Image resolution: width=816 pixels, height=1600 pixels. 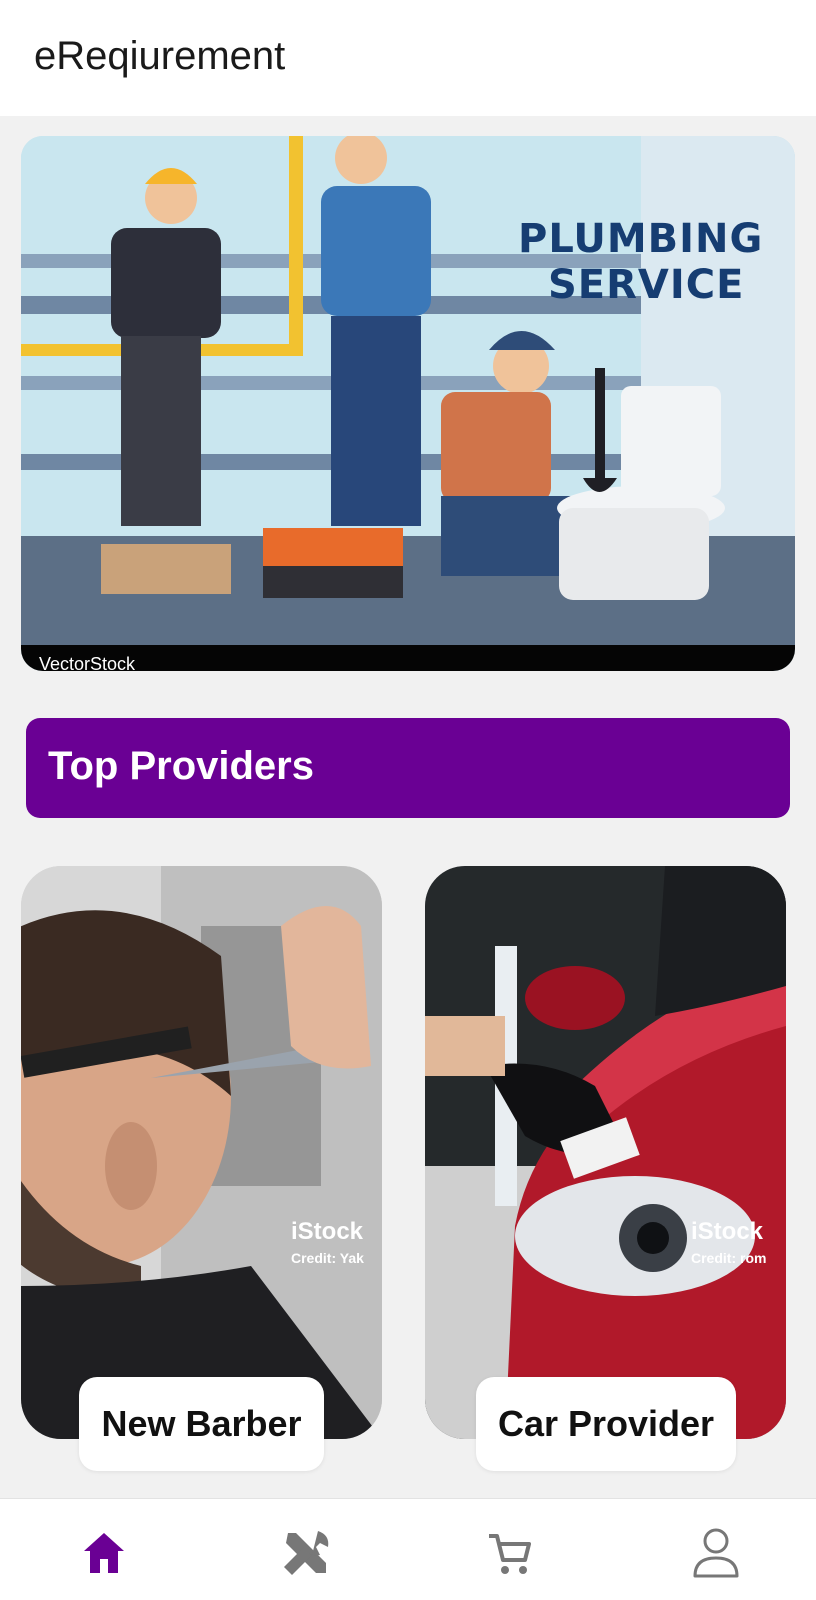 I want to click on banner-watermark-bar: VectorStock, so click(x=408, y=658).